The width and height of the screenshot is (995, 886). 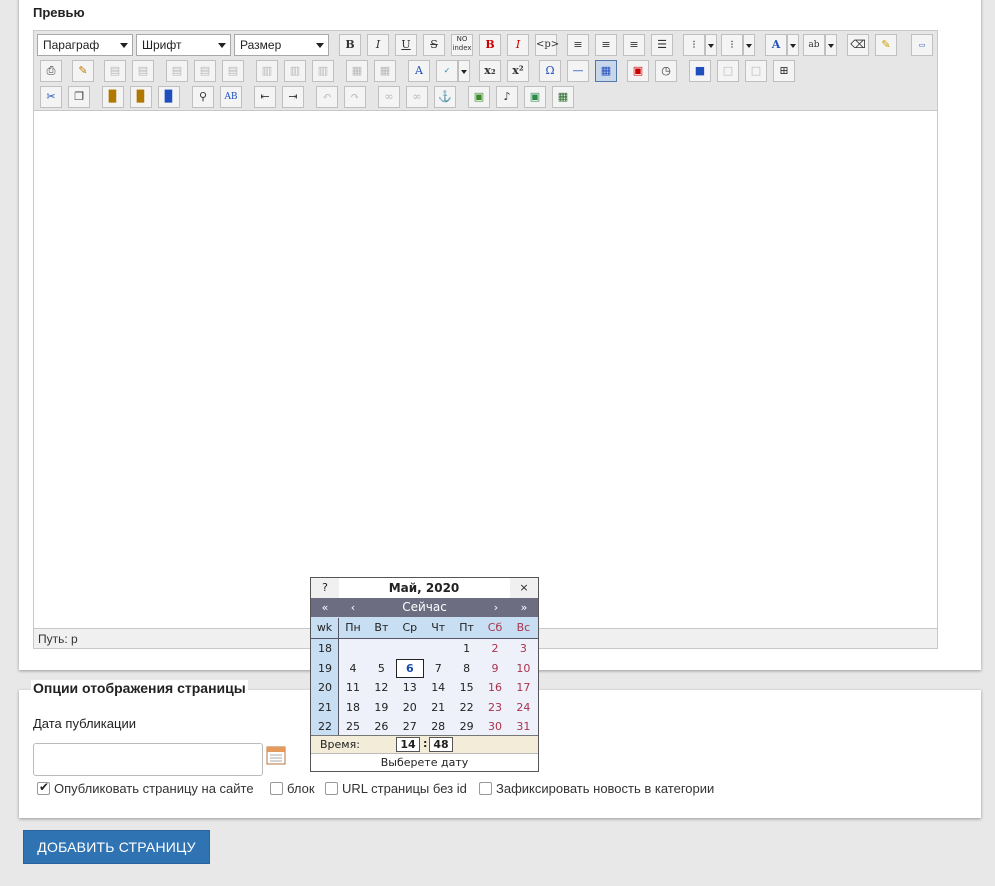 I want to click on align-center-icon: ≡, so click(x=606, y=45).